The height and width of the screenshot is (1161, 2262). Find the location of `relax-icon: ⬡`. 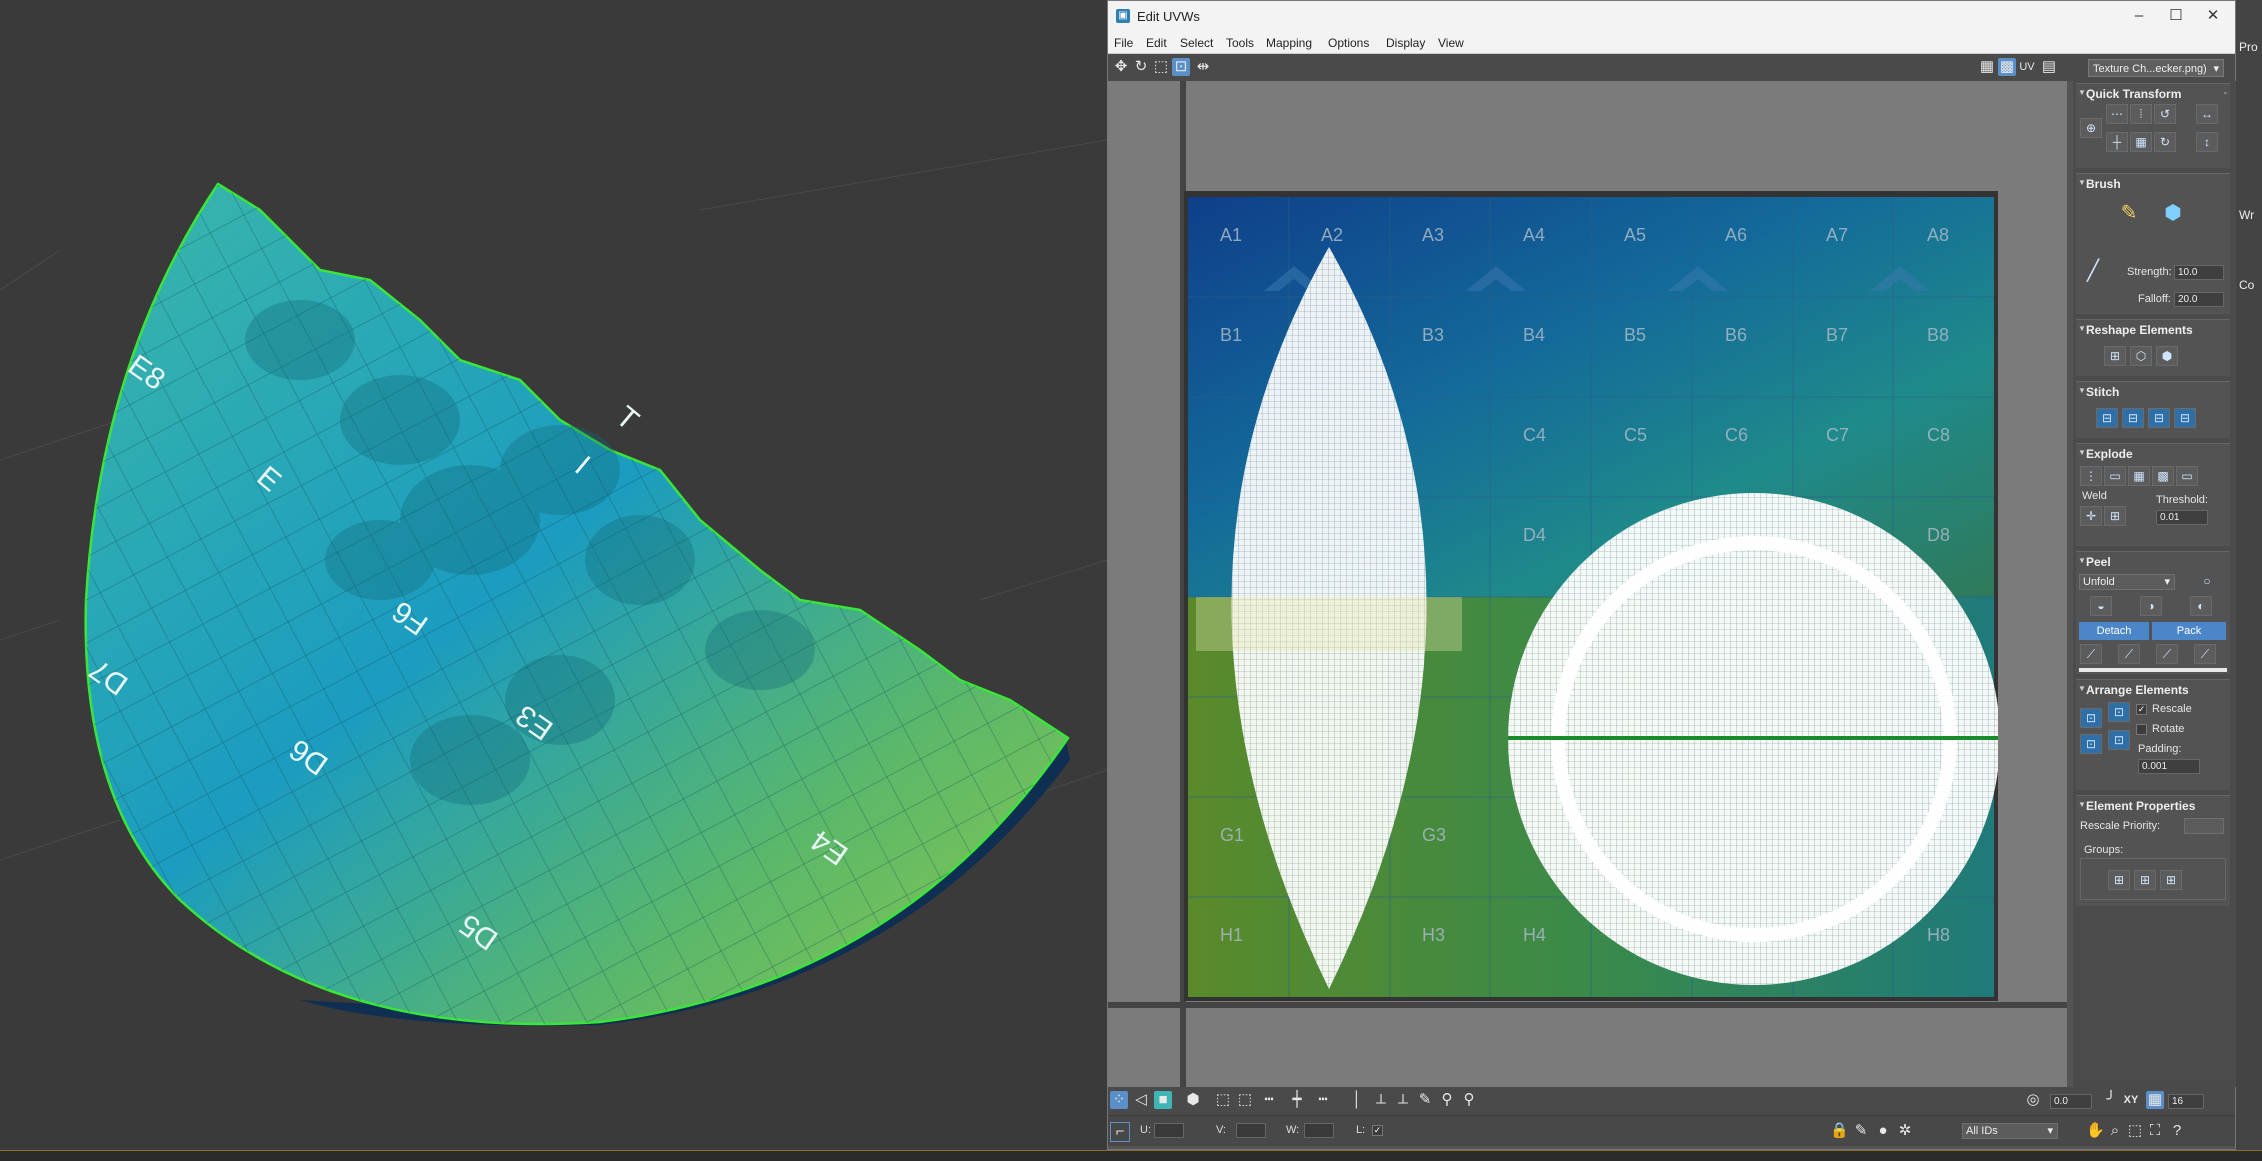

relax-icon: ⬡ is located at coordinates (2141, 356).